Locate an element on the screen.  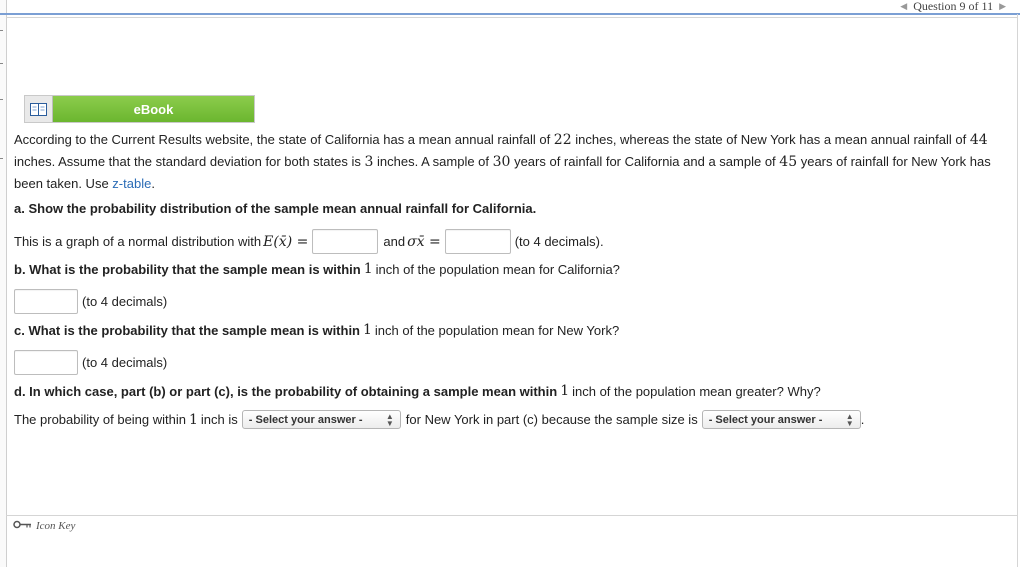
content-top-border is located at coordinates (512, 17).